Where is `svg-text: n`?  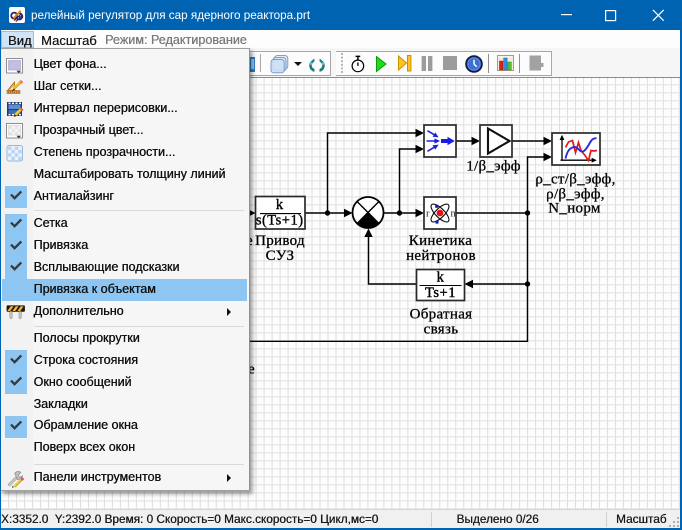
svg-text: n is located at coordinates (454, 214).